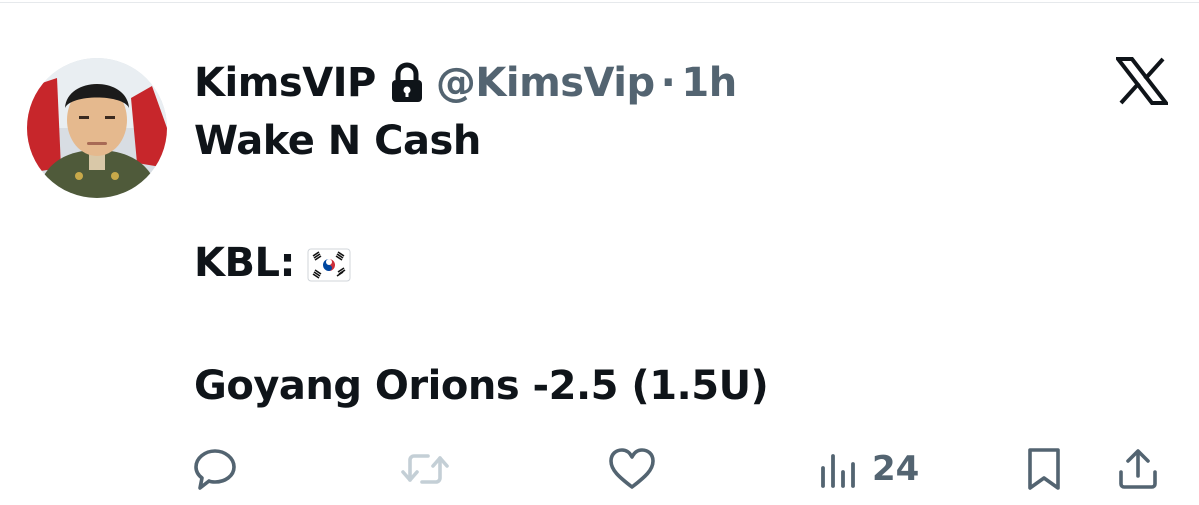  What do you see at coordinates (896, 469) in the screenshot?
I see `views-count: 24` at bounding box center [896, 469].